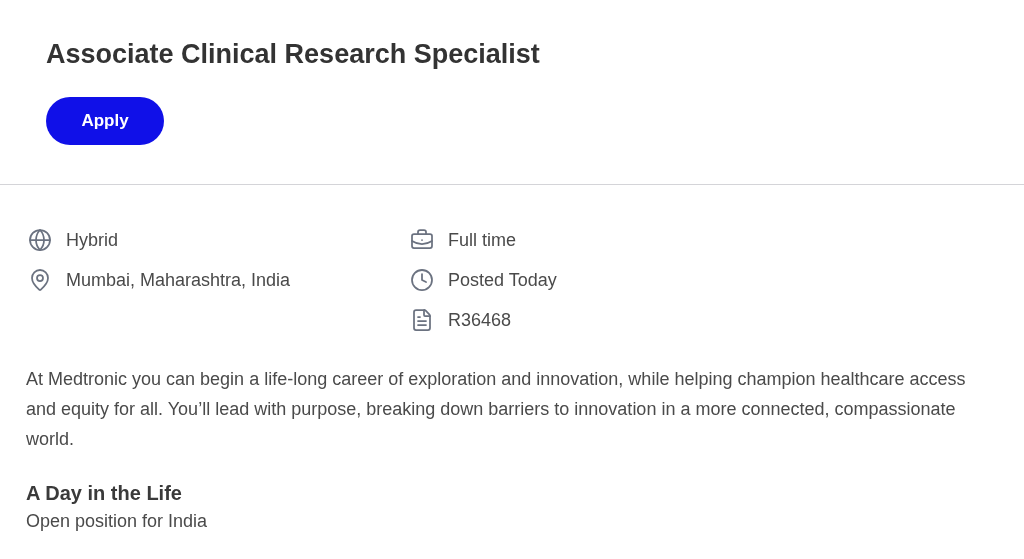 The image size is (1024, 559). Describe the element at coordinates (40, 280) in the screenshot. I see `location-pin-icon` at that location.